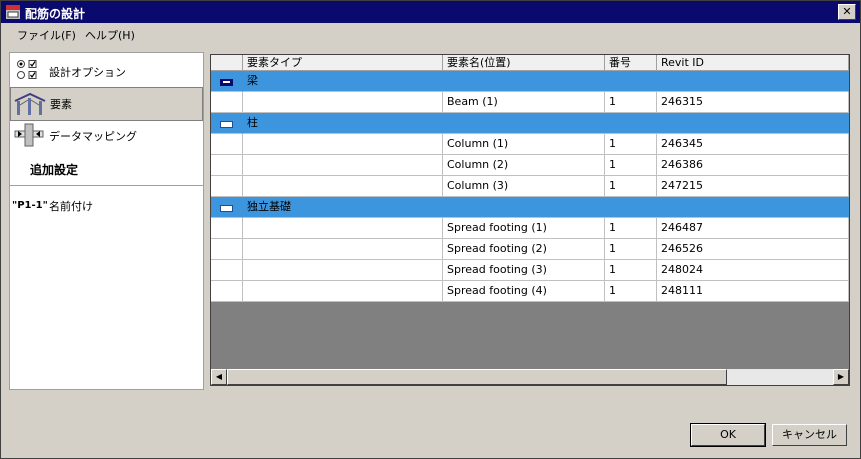 The width and height of the screenshot is (861, 459). What do you see at coordinates (30, 103) in the screenshot?
I see `frame-elements-icon` at bounding box center [30, 103].